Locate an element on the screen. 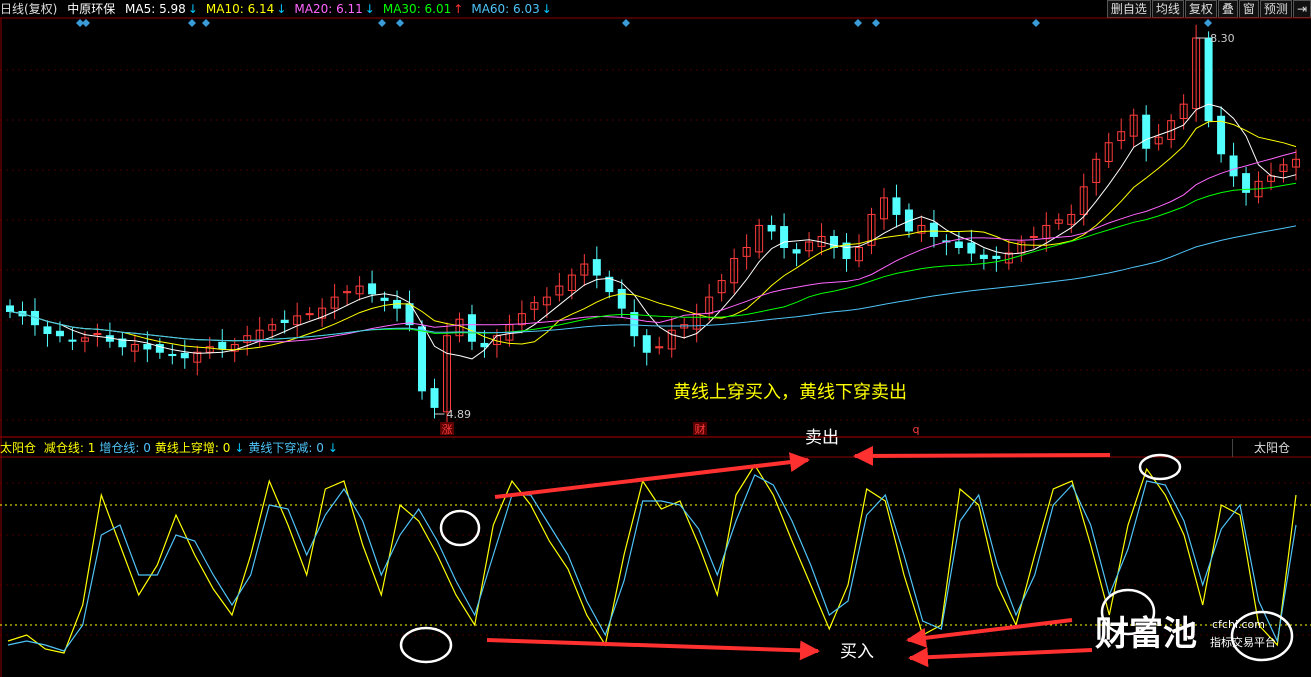 The image size is (1311, 677). indicator-legend: 减仓线: 1 增仓线: 0 黄线上穿增: 0 ↓ 黄线下穿减: 0 ↓ is located at coordinates (193, 448).